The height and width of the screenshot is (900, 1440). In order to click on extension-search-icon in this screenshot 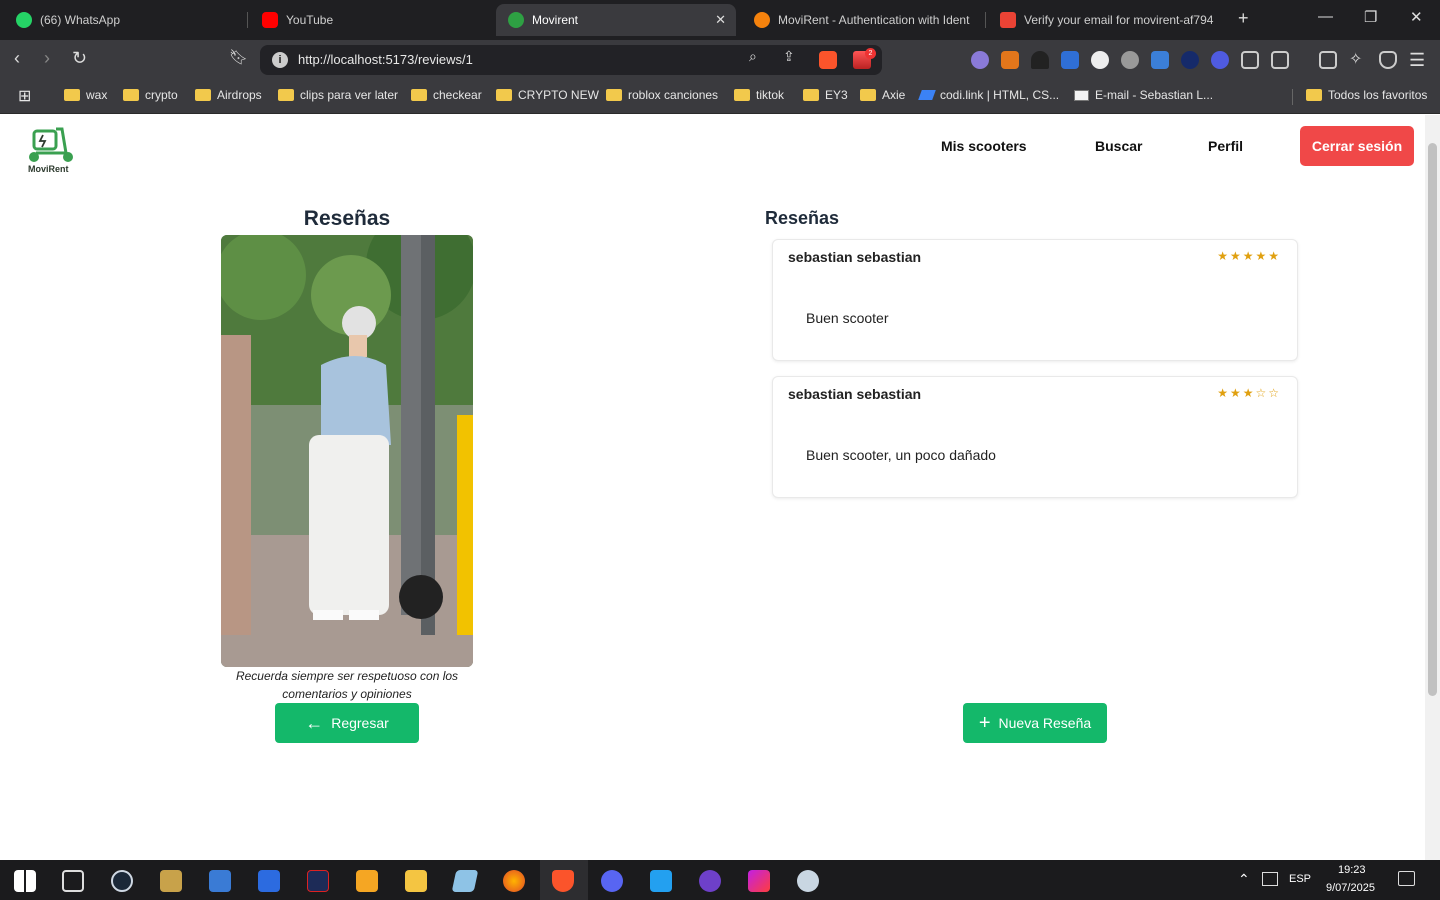, I will do `click(1280, 60)`.